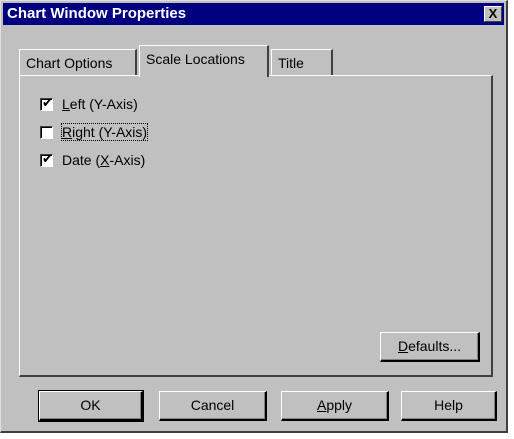  Describe the element at coordinates (213, 406) in the screenshot. I see `cancel-button: Cancel` at that location.